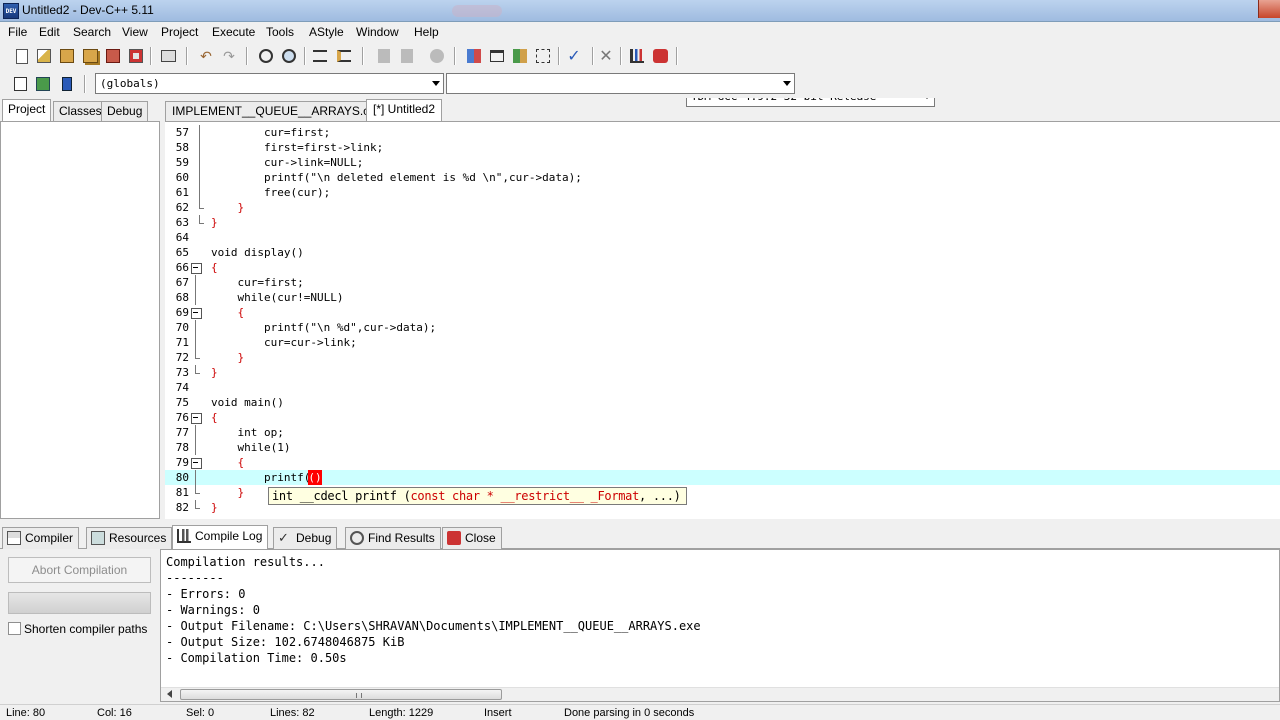 The image size is (1280, 720). I want to click on code-line: 66{, so click(196, 267).